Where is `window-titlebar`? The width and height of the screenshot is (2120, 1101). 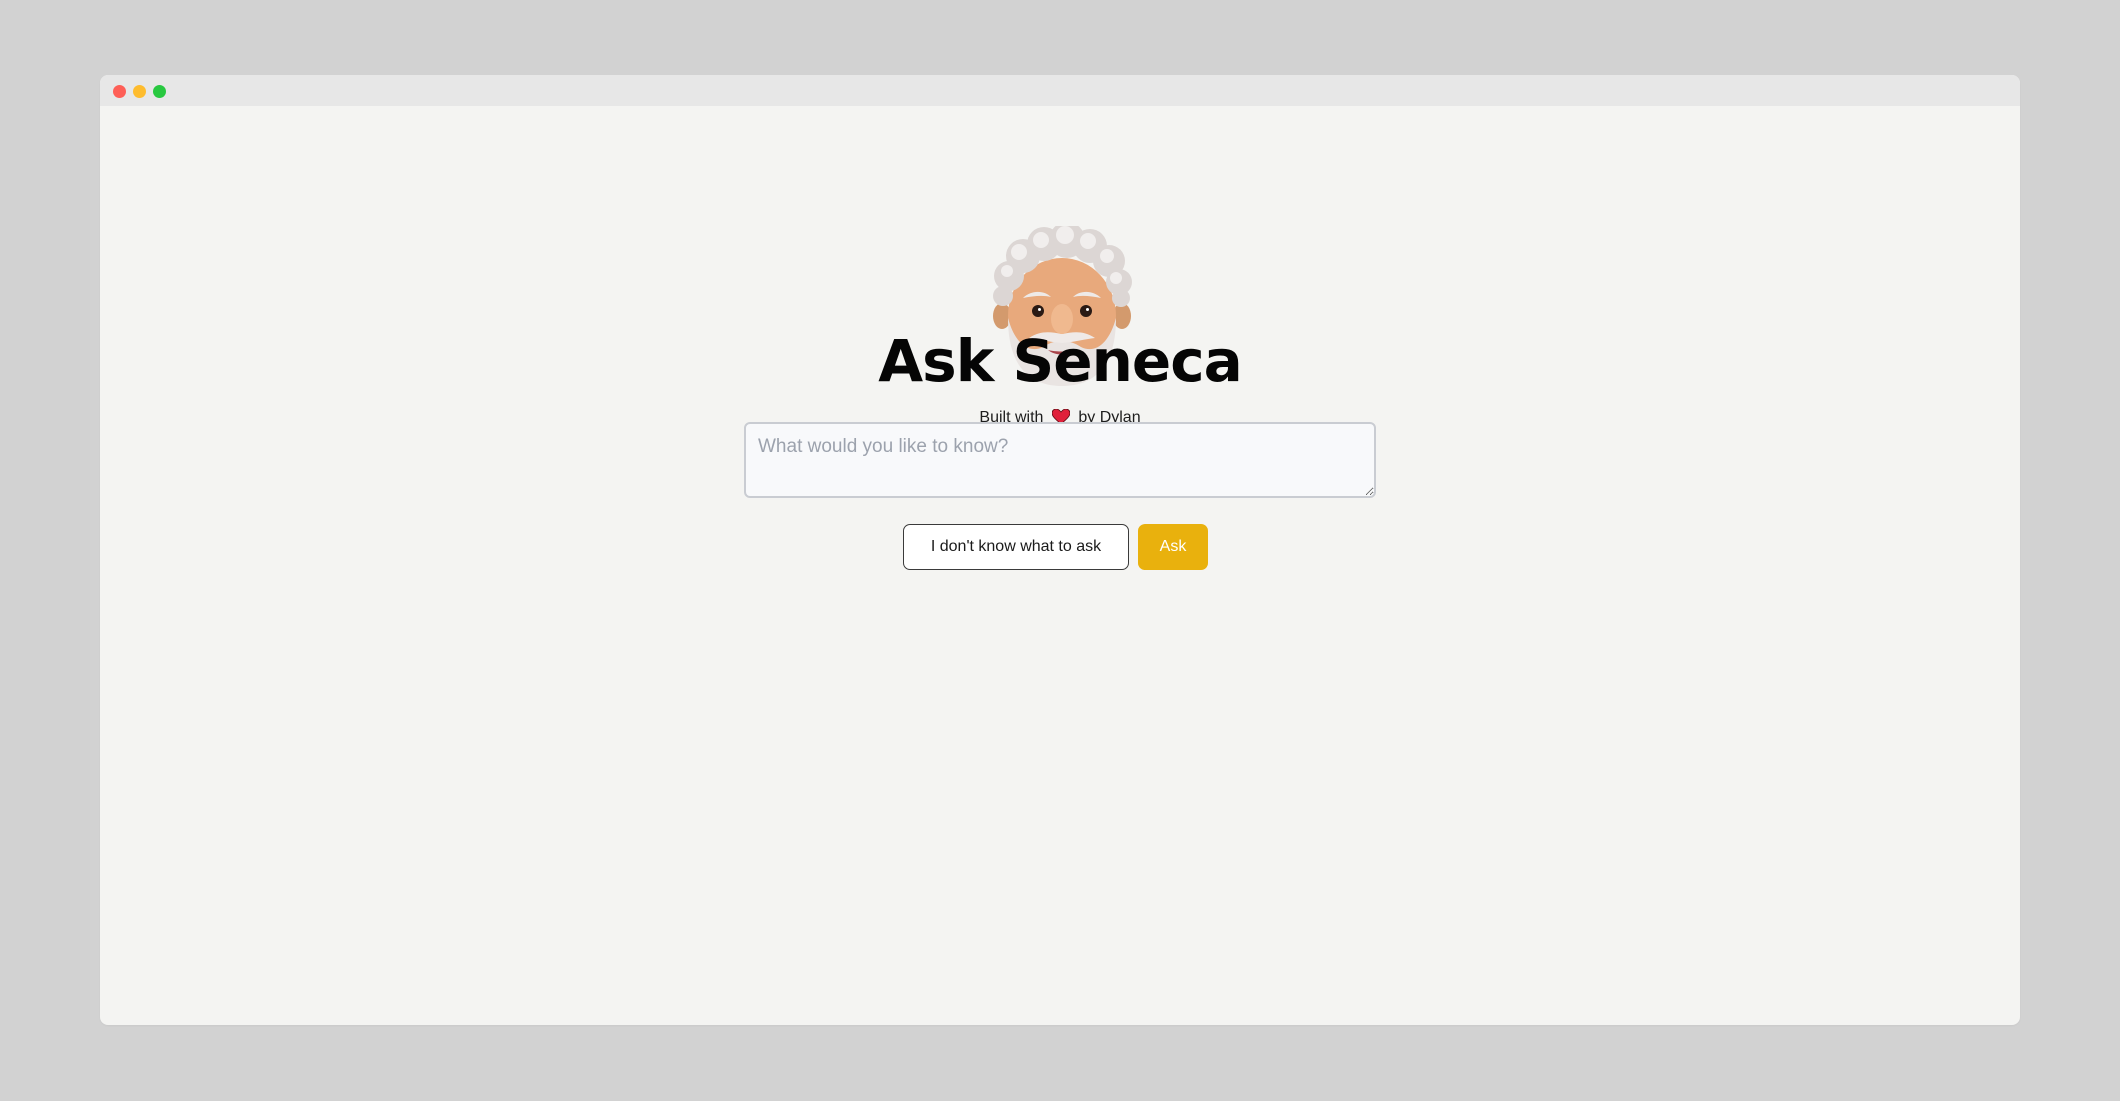
window-titlebar is located at coordinates (1060, 90).